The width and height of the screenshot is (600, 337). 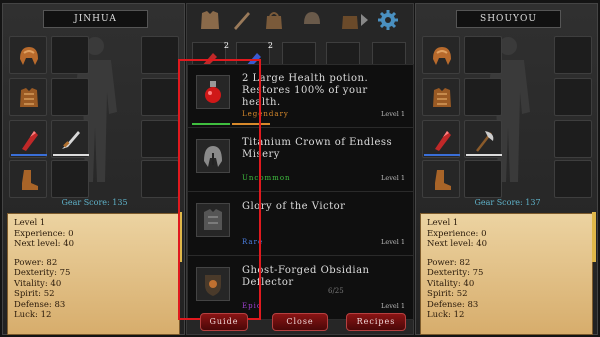 I want to click on chevron-right-icon, so click(x=365, y=20).